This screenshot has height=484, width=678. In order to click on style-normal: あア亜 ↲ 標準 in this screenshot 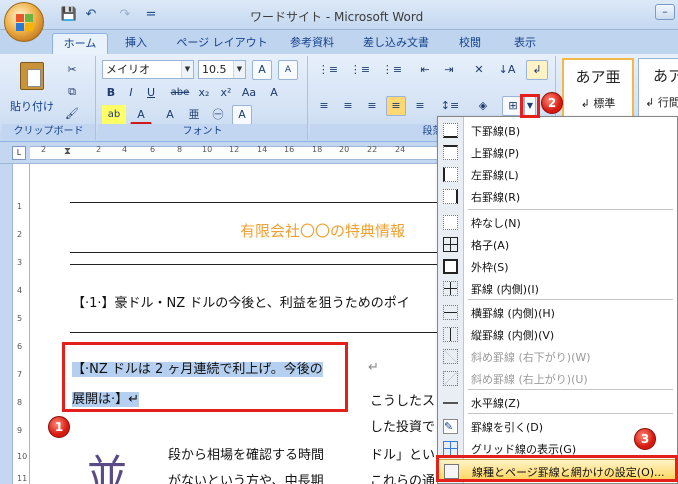, I will do `click(598, 88)`.